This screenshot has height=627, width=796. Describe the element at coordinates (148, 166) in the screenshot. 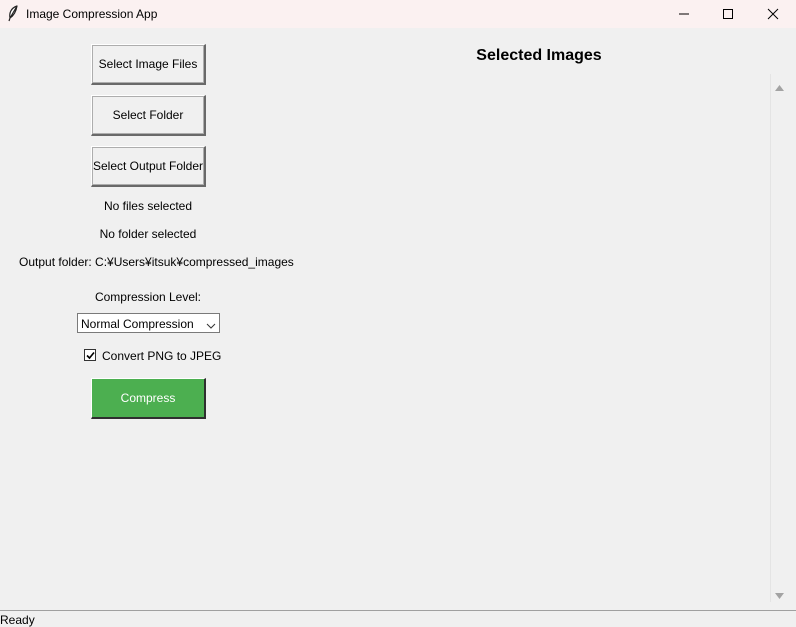

I see `select-output-folder-button: Select Output Folder` at that location.